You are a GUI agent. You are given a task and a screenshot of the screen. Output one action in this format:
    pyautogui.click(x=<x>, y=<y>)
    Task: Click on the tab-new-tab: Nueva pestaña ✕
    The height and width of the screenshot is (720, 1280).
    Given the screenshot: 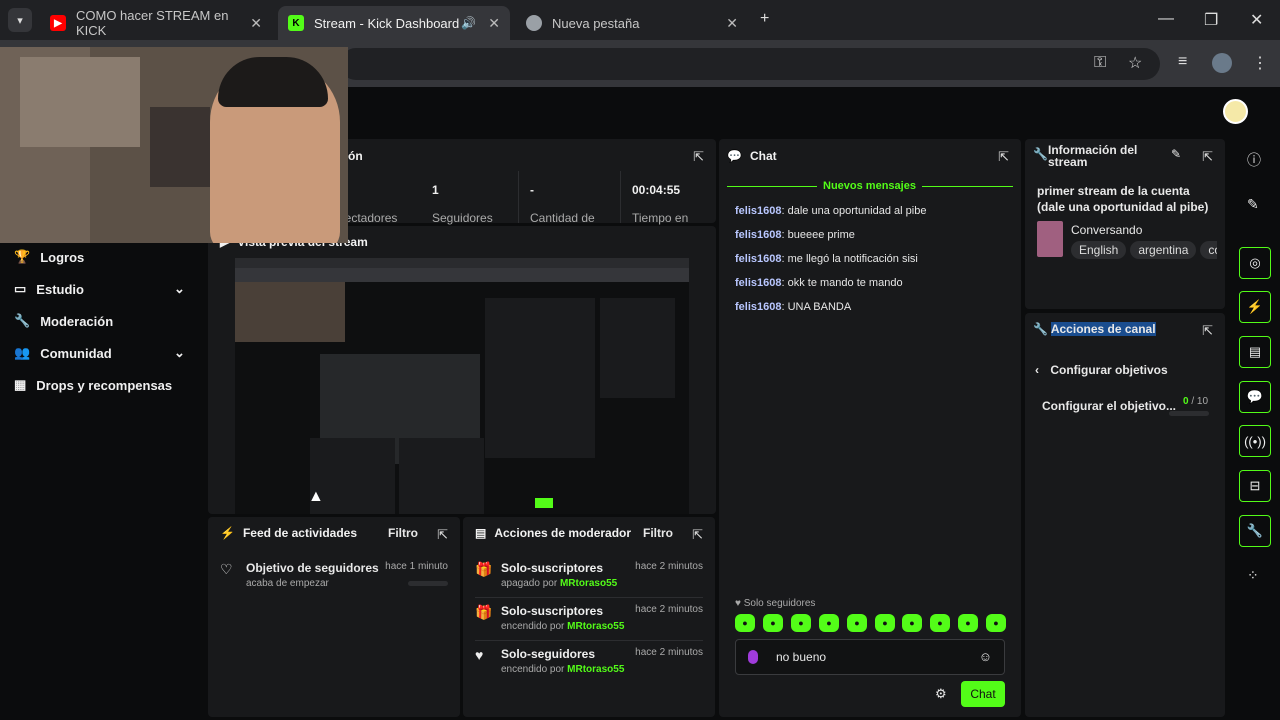 What is the action you would take?
    pyautogui.click(x=632, y=23)
    